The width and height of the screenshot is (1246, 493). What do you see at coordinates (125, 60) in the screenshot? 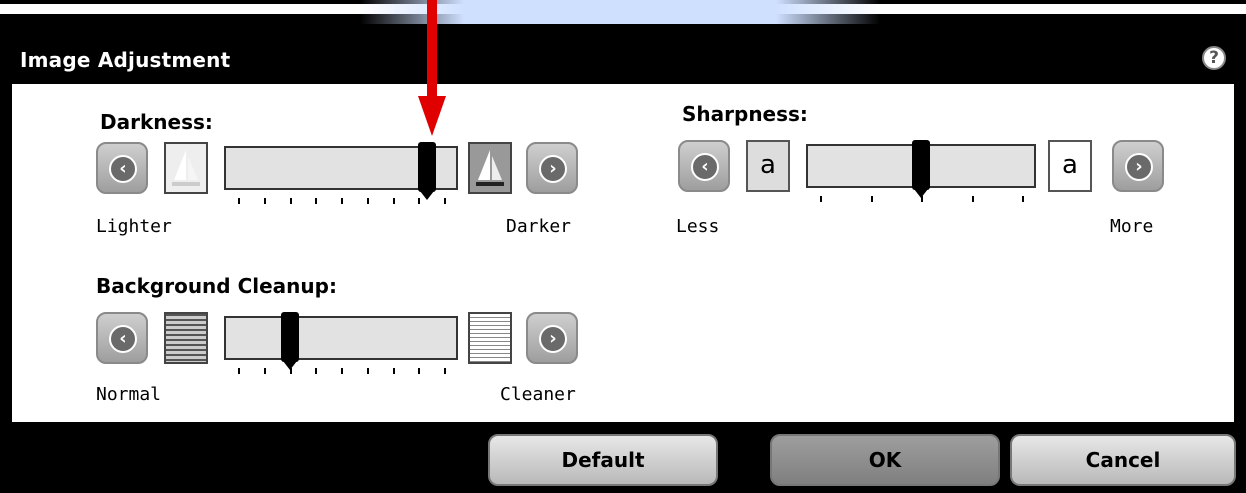
I see `dialog-title: Image Adjustment` at bounding box center [125, 60].